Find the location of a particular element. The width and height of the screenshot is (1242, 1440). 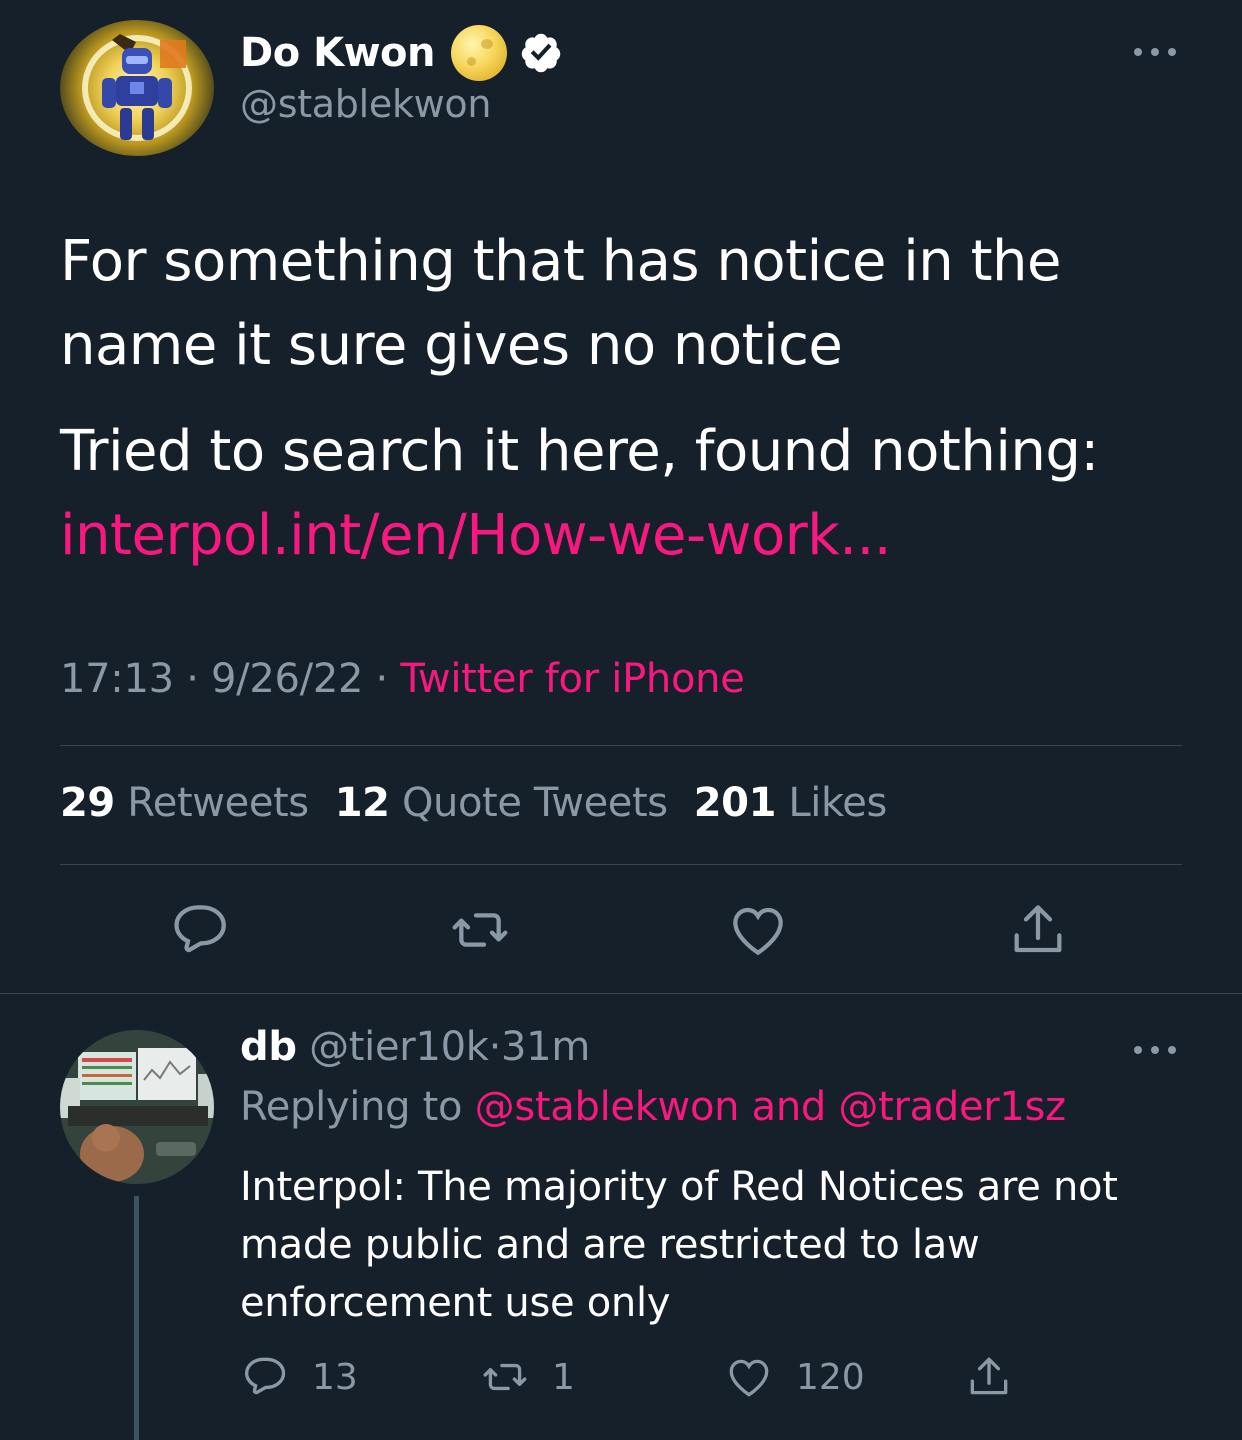

reply-handle: @tier10k is located at coordinates (399, 1047).